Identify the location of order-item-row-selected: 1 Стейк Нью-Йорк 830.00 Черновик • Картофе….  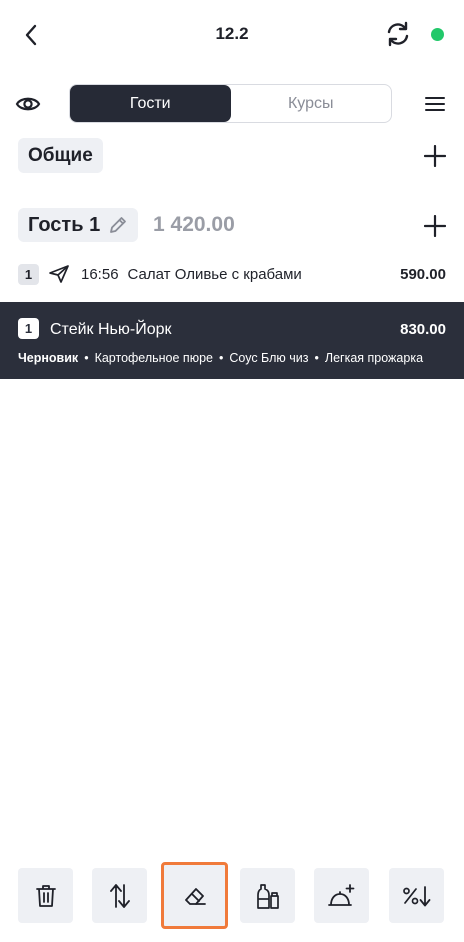
(232, 340).